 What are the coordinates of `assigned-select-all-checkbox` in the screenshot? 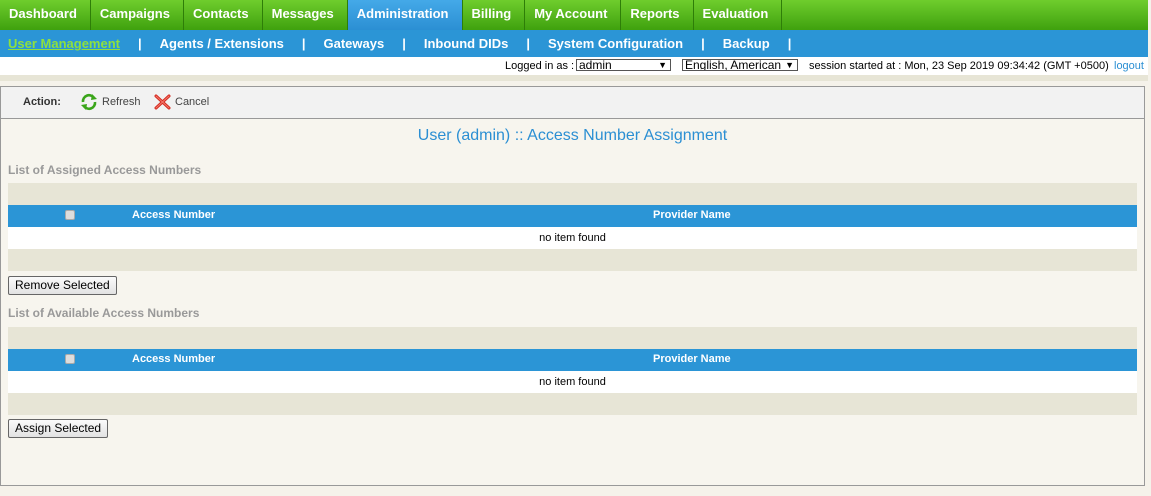 It's located at (70, 215).